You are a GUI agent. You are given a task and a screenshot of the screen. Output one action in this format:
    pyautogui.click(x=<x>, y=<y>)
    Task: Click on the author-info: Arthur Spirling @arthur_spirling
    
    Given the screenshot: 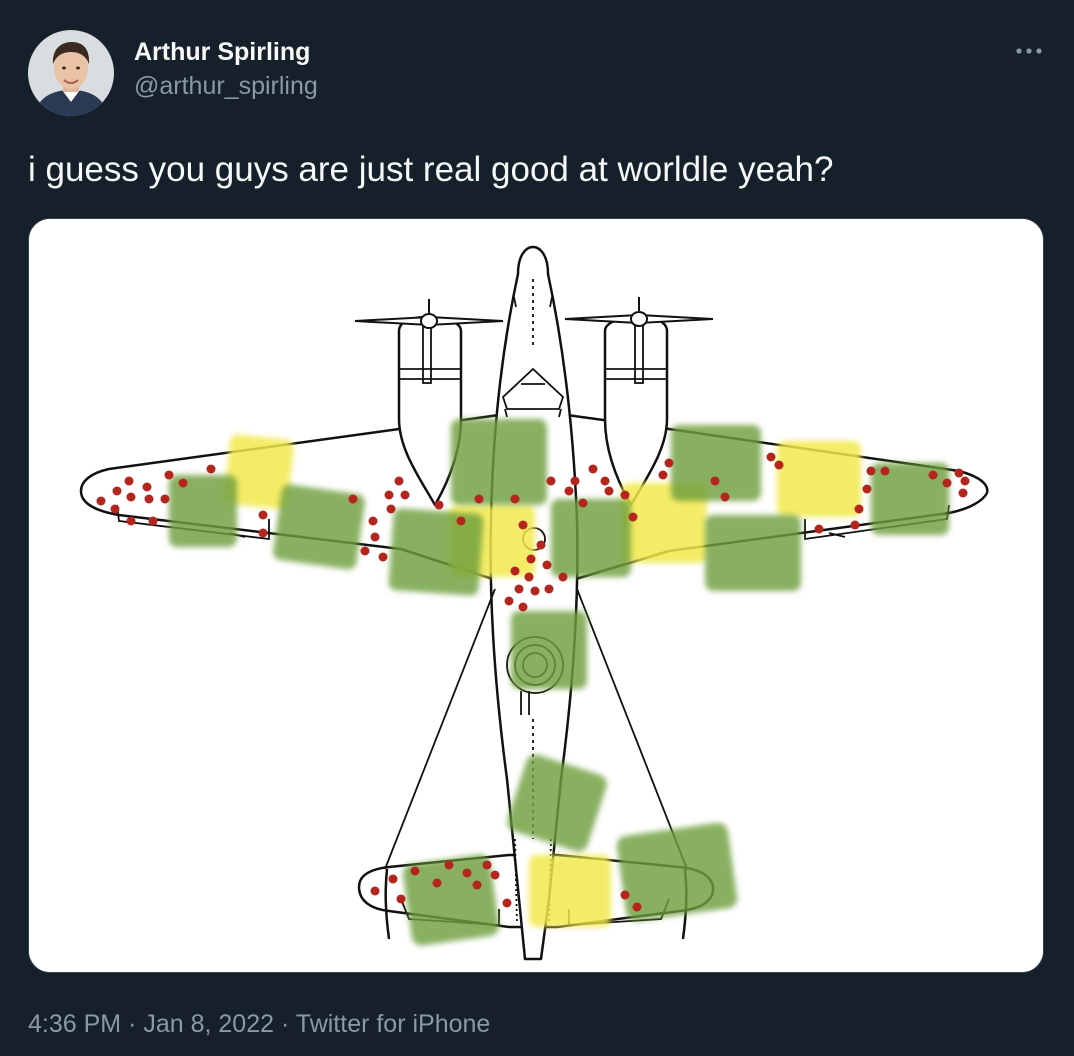 What is the action you would take?
    pyautogui.click(x=226, y=69)
    